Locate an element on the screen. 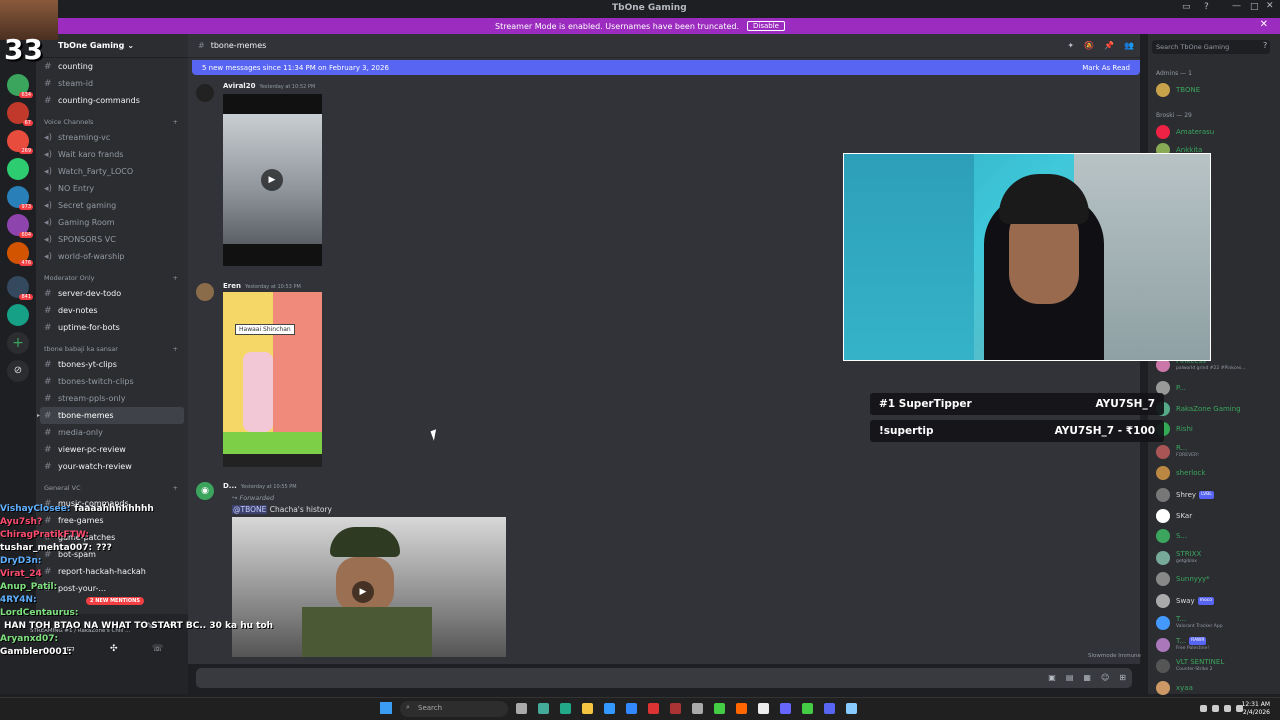  category-voice: Voice Channels + is located at coordinates (112, 119).